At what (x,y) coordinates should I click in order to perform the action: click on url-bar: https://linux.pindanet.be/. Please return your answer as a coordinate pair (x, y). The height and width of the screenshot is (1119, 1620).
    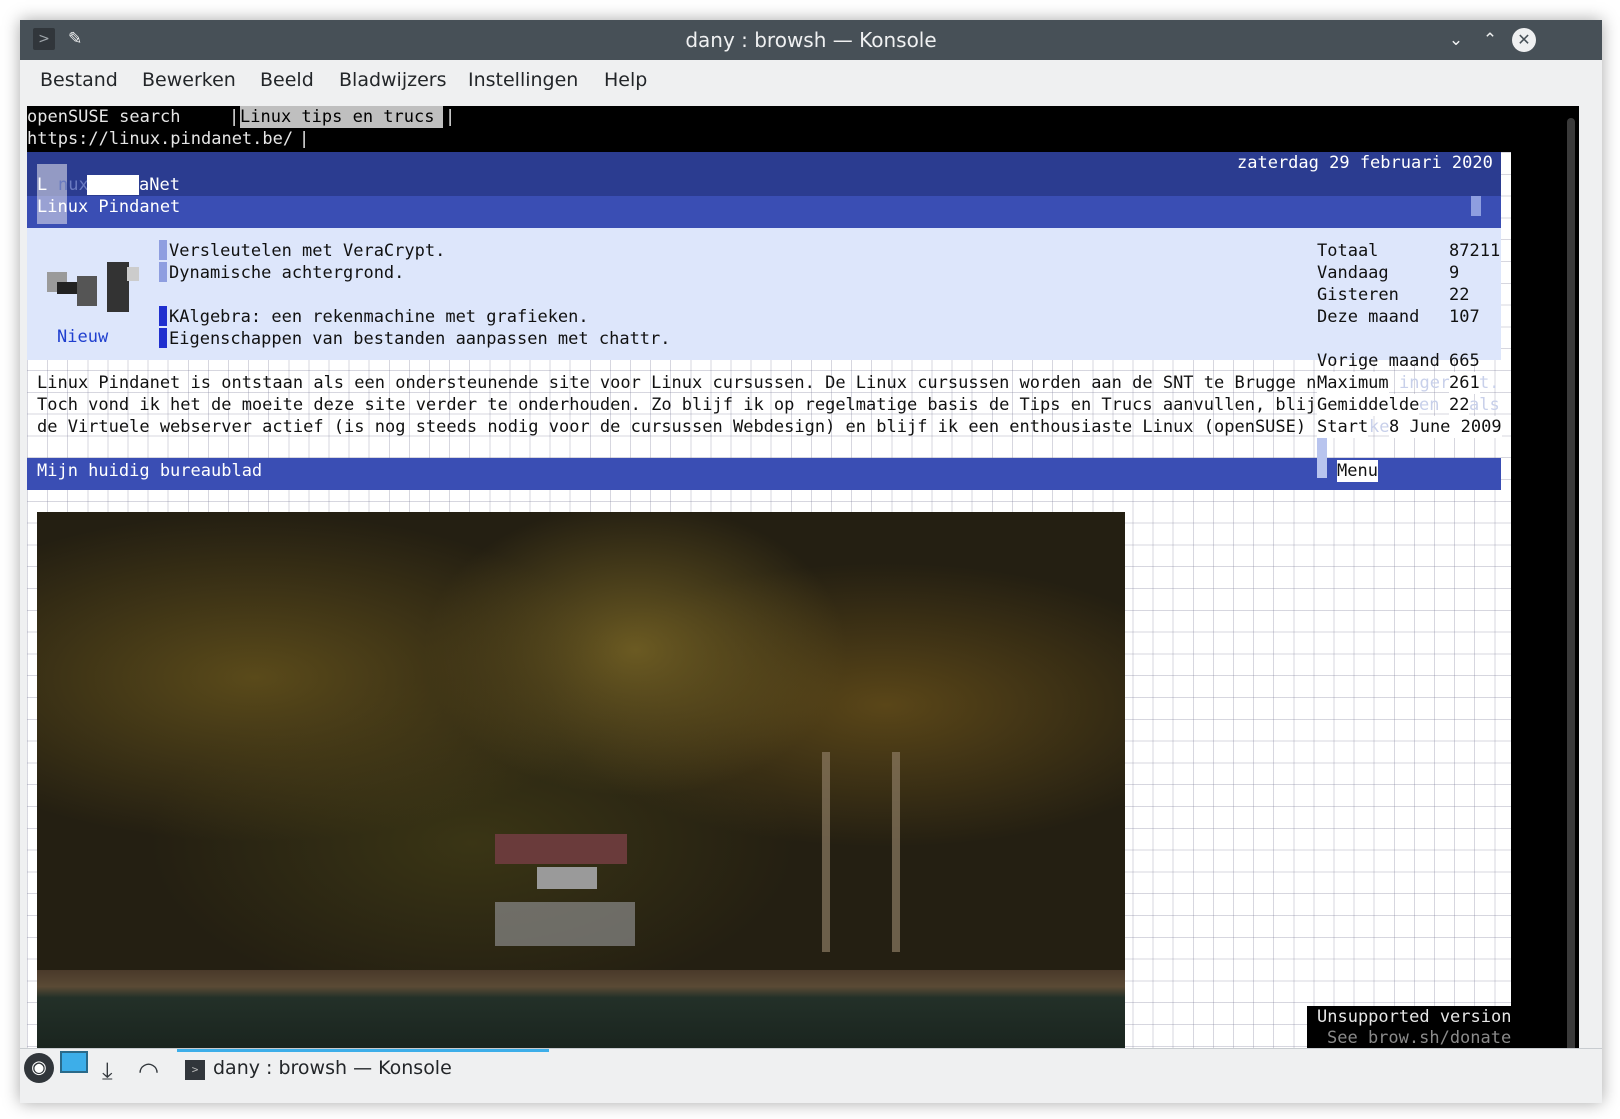
    Looking at the image, I should click on (160, 139).